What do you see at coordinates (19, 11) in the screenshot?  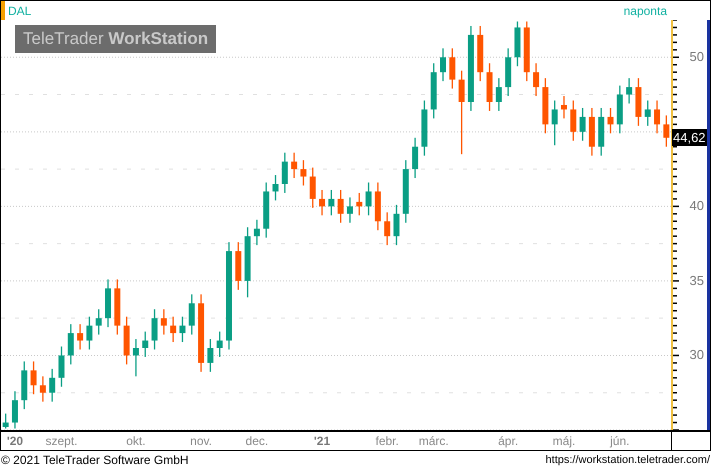 I see `symbol-label: DAL` at bounding box center [19, 11].